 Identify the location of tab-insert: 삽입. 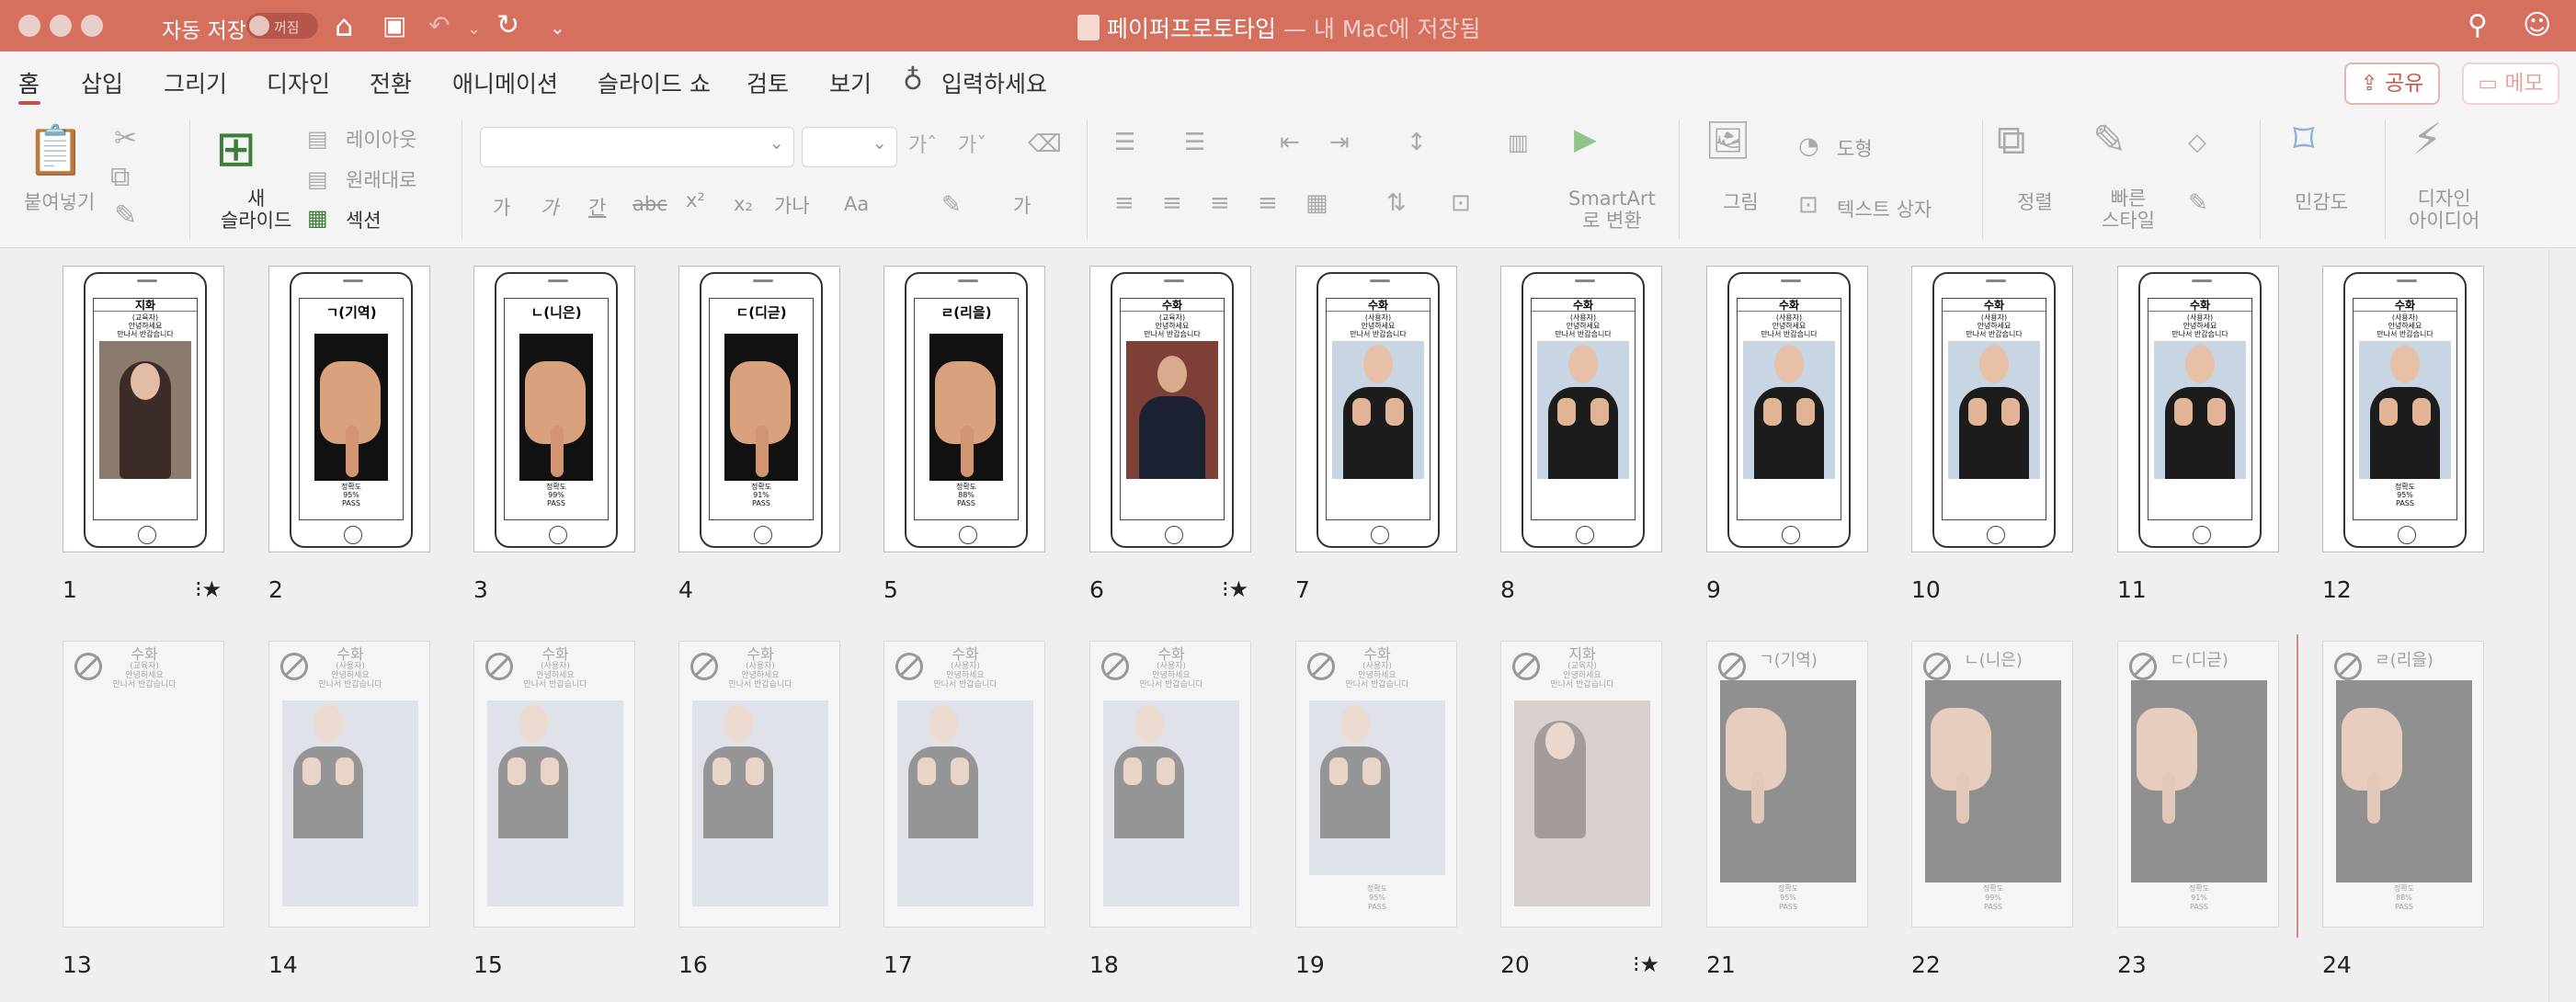
(102, 83).